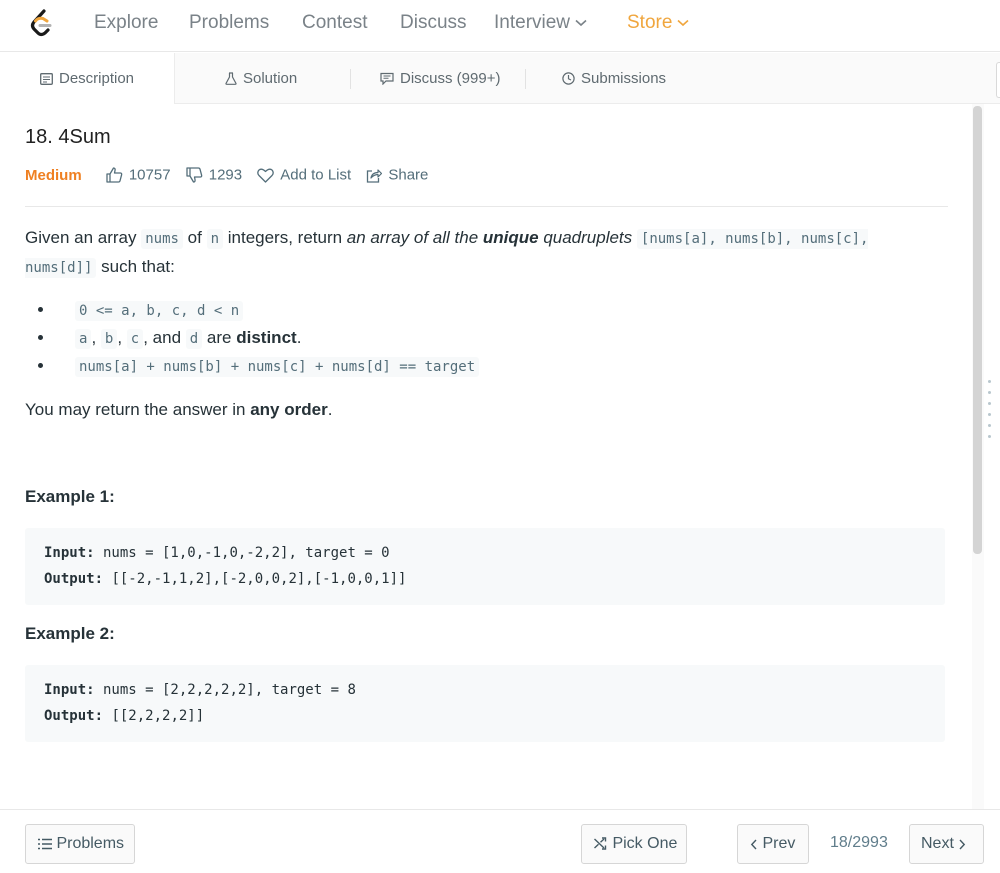  I want to click on heart-icon, so click(266, 175).